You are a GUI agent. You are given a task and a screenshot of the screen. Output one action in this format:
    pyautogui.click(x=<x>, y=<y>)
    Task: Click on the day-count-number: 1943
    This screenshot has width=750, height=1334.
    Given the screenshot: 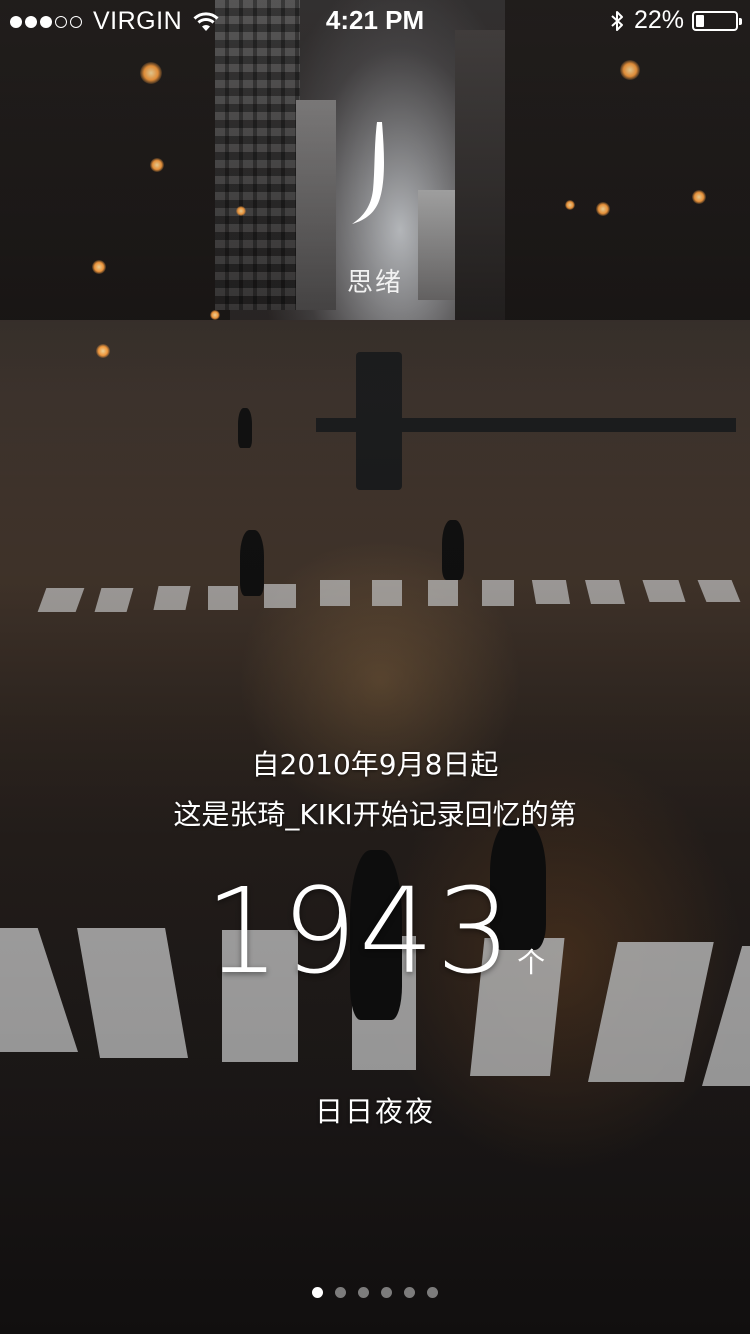 What is the action you would take?
    pyautogui.click(x=359, y=931)
    